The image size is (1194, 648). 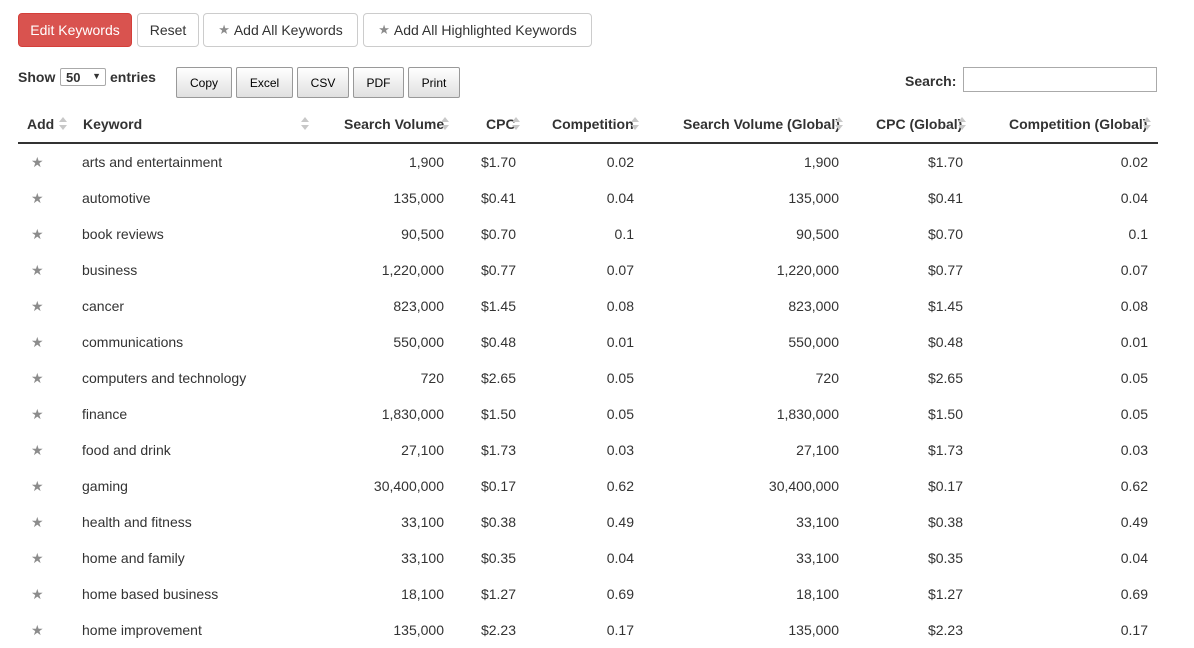 I want to click on cell-search-volume: 27,100, so click(x=422, y=450).